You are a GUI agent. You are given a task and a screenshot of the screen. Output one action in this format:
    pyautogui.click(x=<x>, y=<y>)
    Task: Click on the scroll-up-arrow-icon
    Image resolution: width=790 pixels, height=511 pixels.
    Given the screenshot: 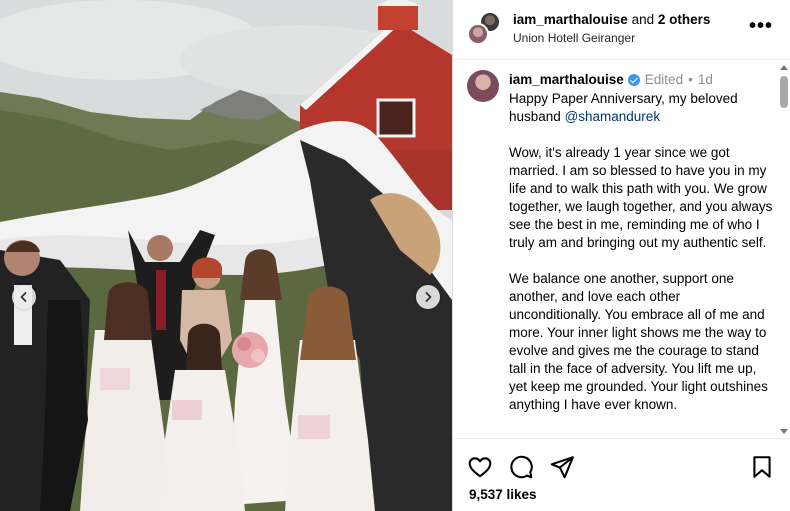 What is the action you would take?
    pyautogui.click(x=784, y=67)
    